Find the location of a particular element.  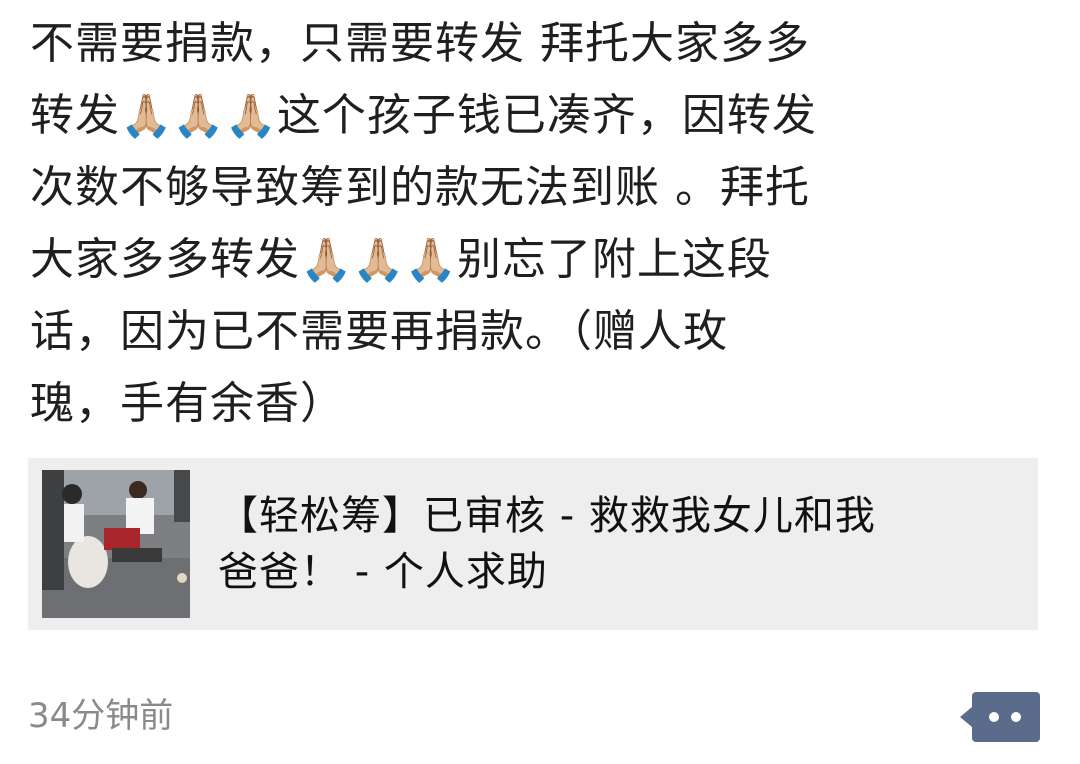

link-card-title: 【轻松筹】已审核 - 救救我女儿和我 爸爸！ - 个人求助 is located at coordinates (613, 544).